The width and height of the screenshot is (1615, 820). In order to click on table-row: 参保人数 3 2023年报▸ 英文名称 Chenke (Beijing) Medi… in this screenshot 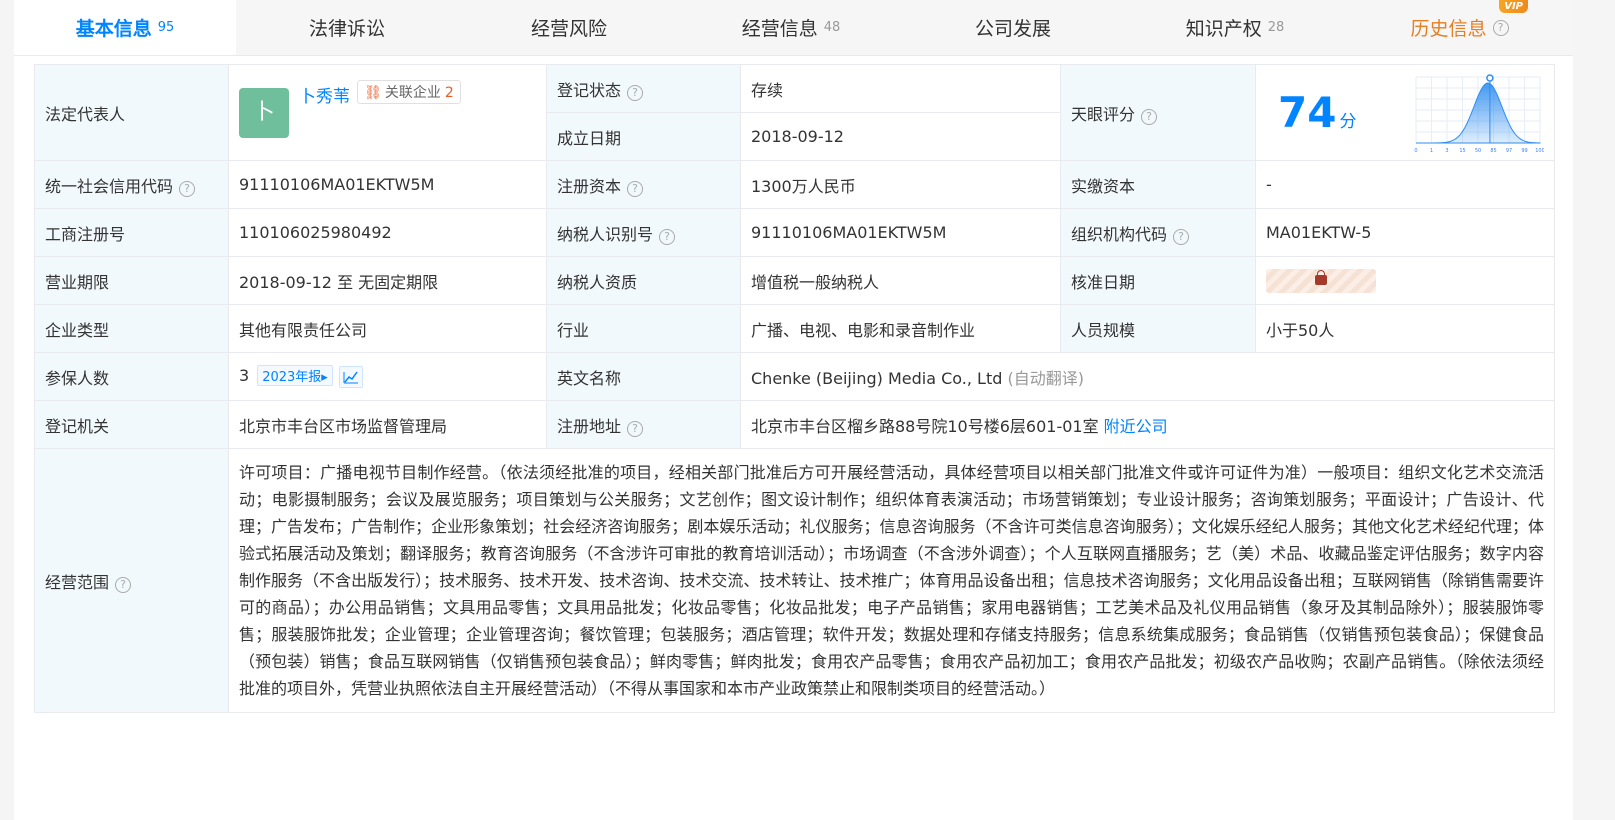, I will do `click(794, 376)`.